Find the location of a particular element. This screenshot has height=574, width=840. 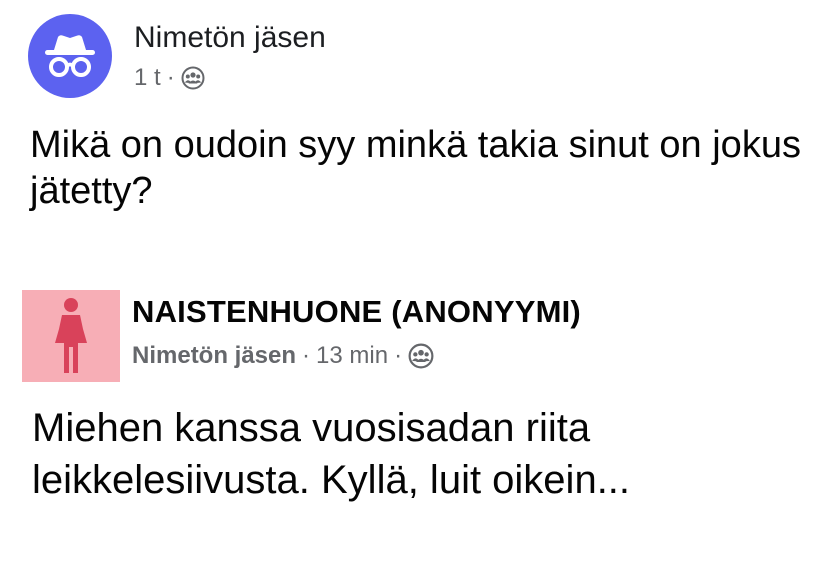

incognito-icon is located at coordinates (70, 56).